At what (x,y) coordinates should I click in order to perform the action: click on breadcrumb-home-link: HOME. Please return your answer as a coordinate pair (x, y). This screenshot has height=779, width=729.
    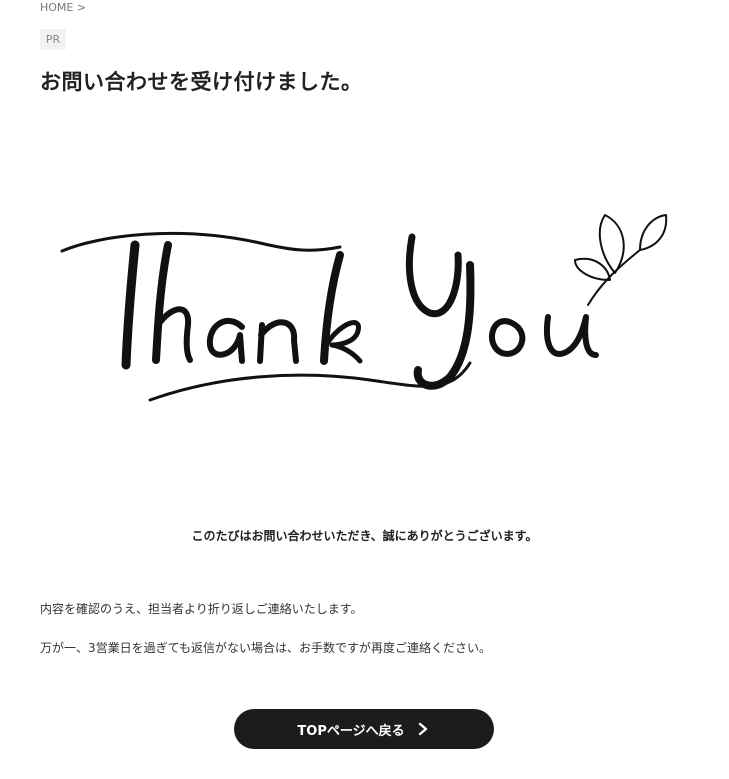
    Looking at the image, I should click on (56, 7).